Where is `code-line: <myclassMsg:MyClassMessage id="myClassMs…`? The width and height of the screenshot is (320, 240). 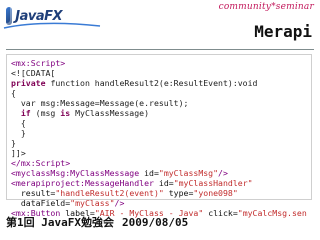 code-line: <myclassMsg:MyClassMessage id="myClassMs… is located at coordinates (159, 173).